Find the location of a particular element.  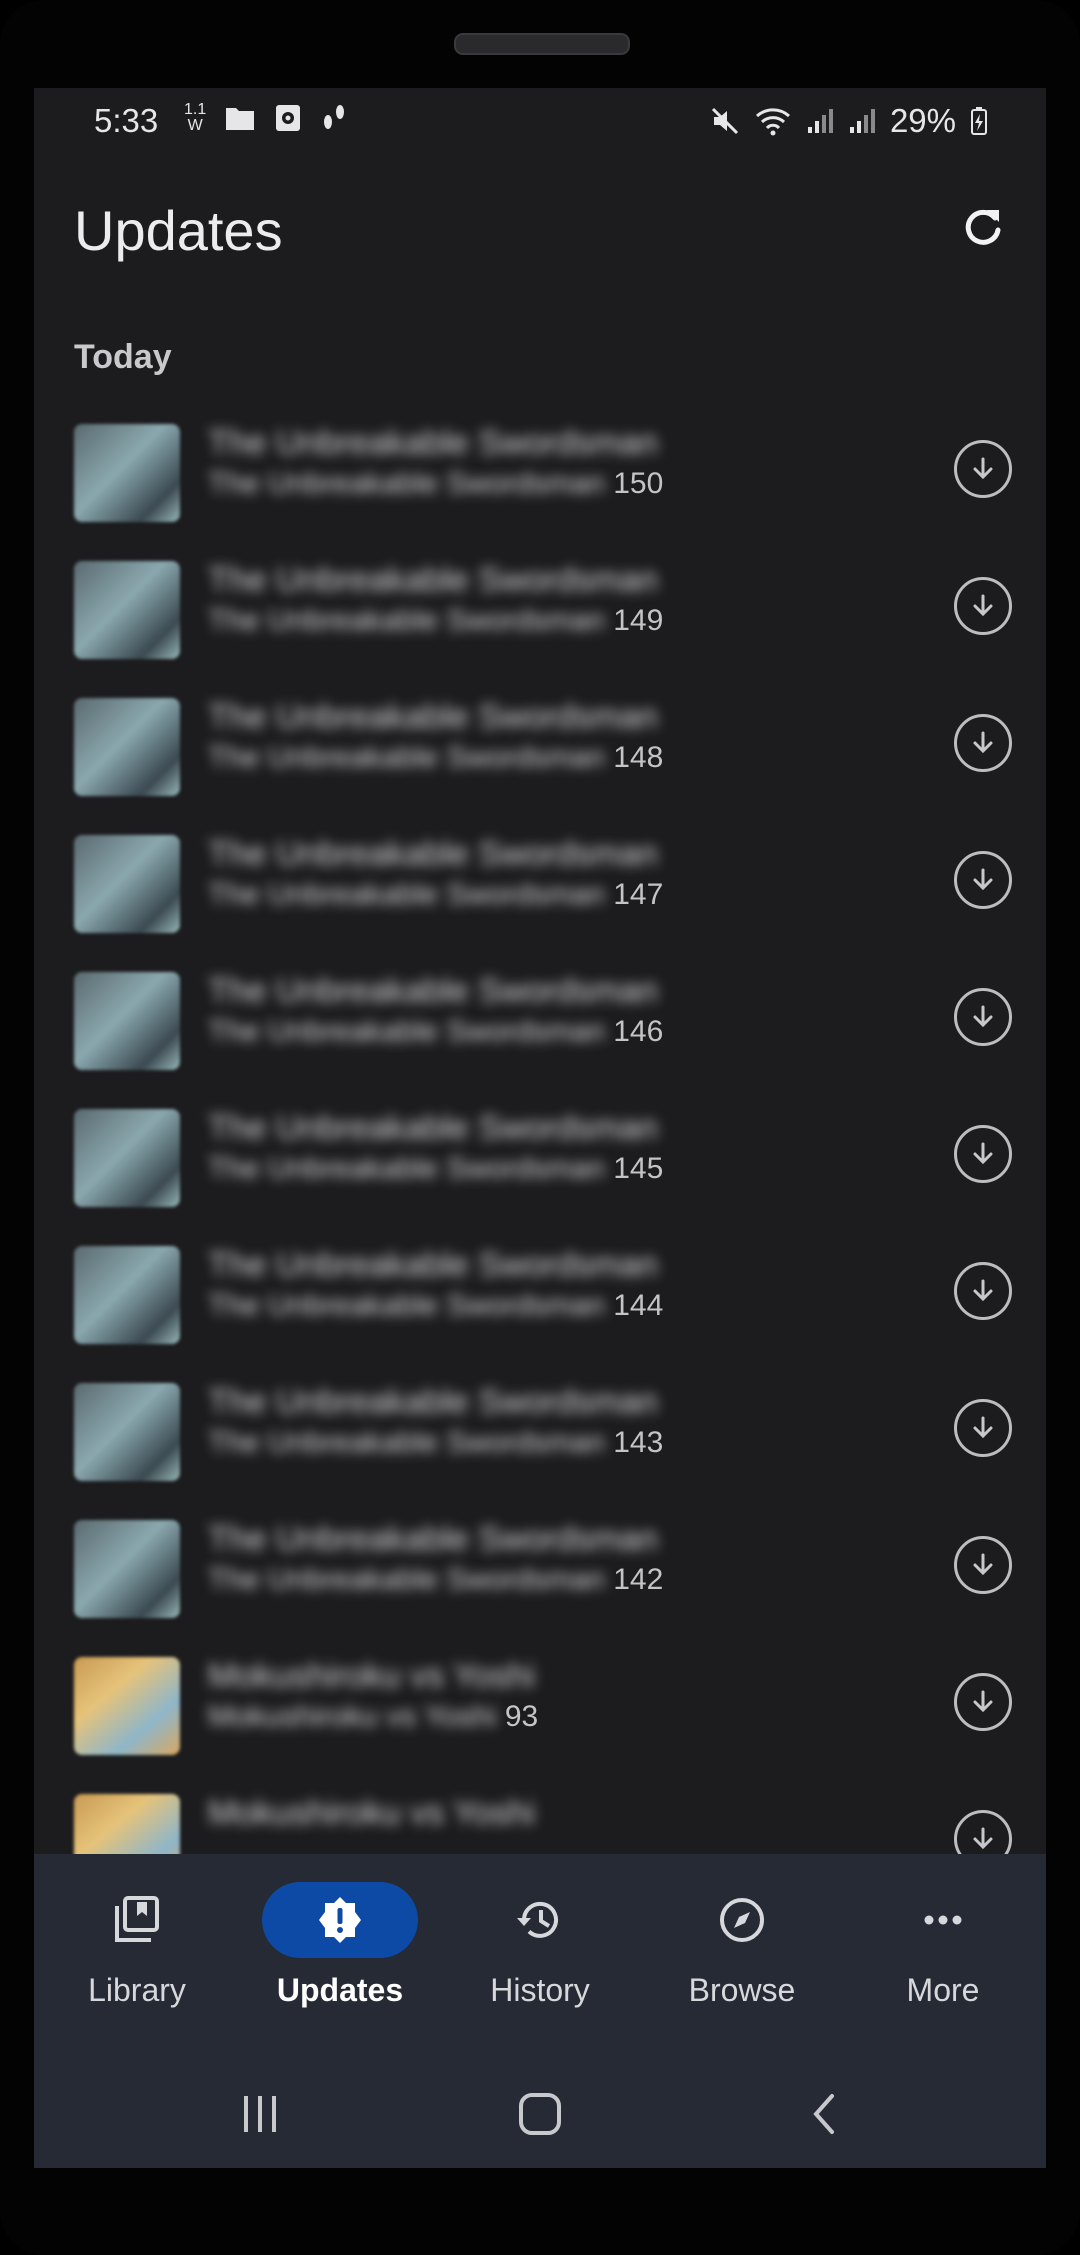

refresh-icon is located at coordinates (983, 227).